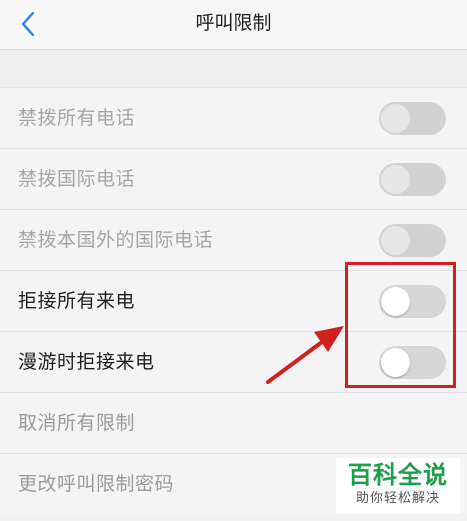 The height and width of the screenshot is (521, 467). I want to click on action-label: 更改呼叫限制密码, so click(96, 484).